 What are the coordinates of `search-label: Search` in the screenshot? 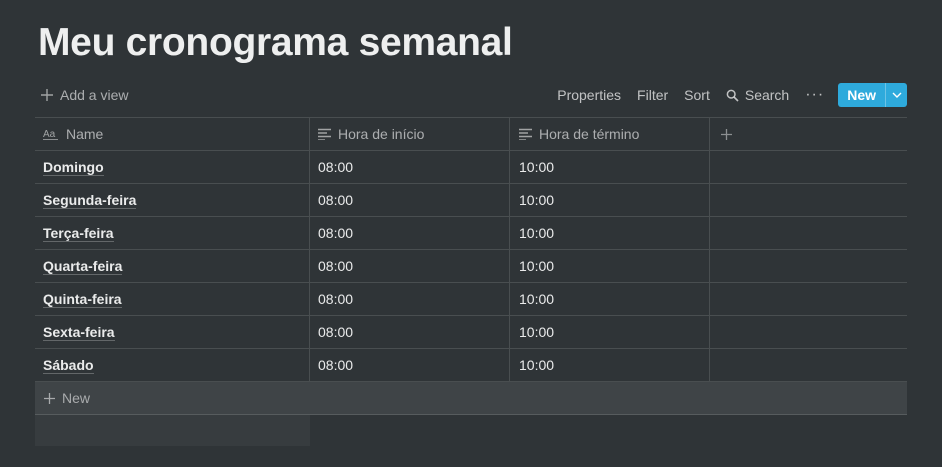 It's located at (767, 95).